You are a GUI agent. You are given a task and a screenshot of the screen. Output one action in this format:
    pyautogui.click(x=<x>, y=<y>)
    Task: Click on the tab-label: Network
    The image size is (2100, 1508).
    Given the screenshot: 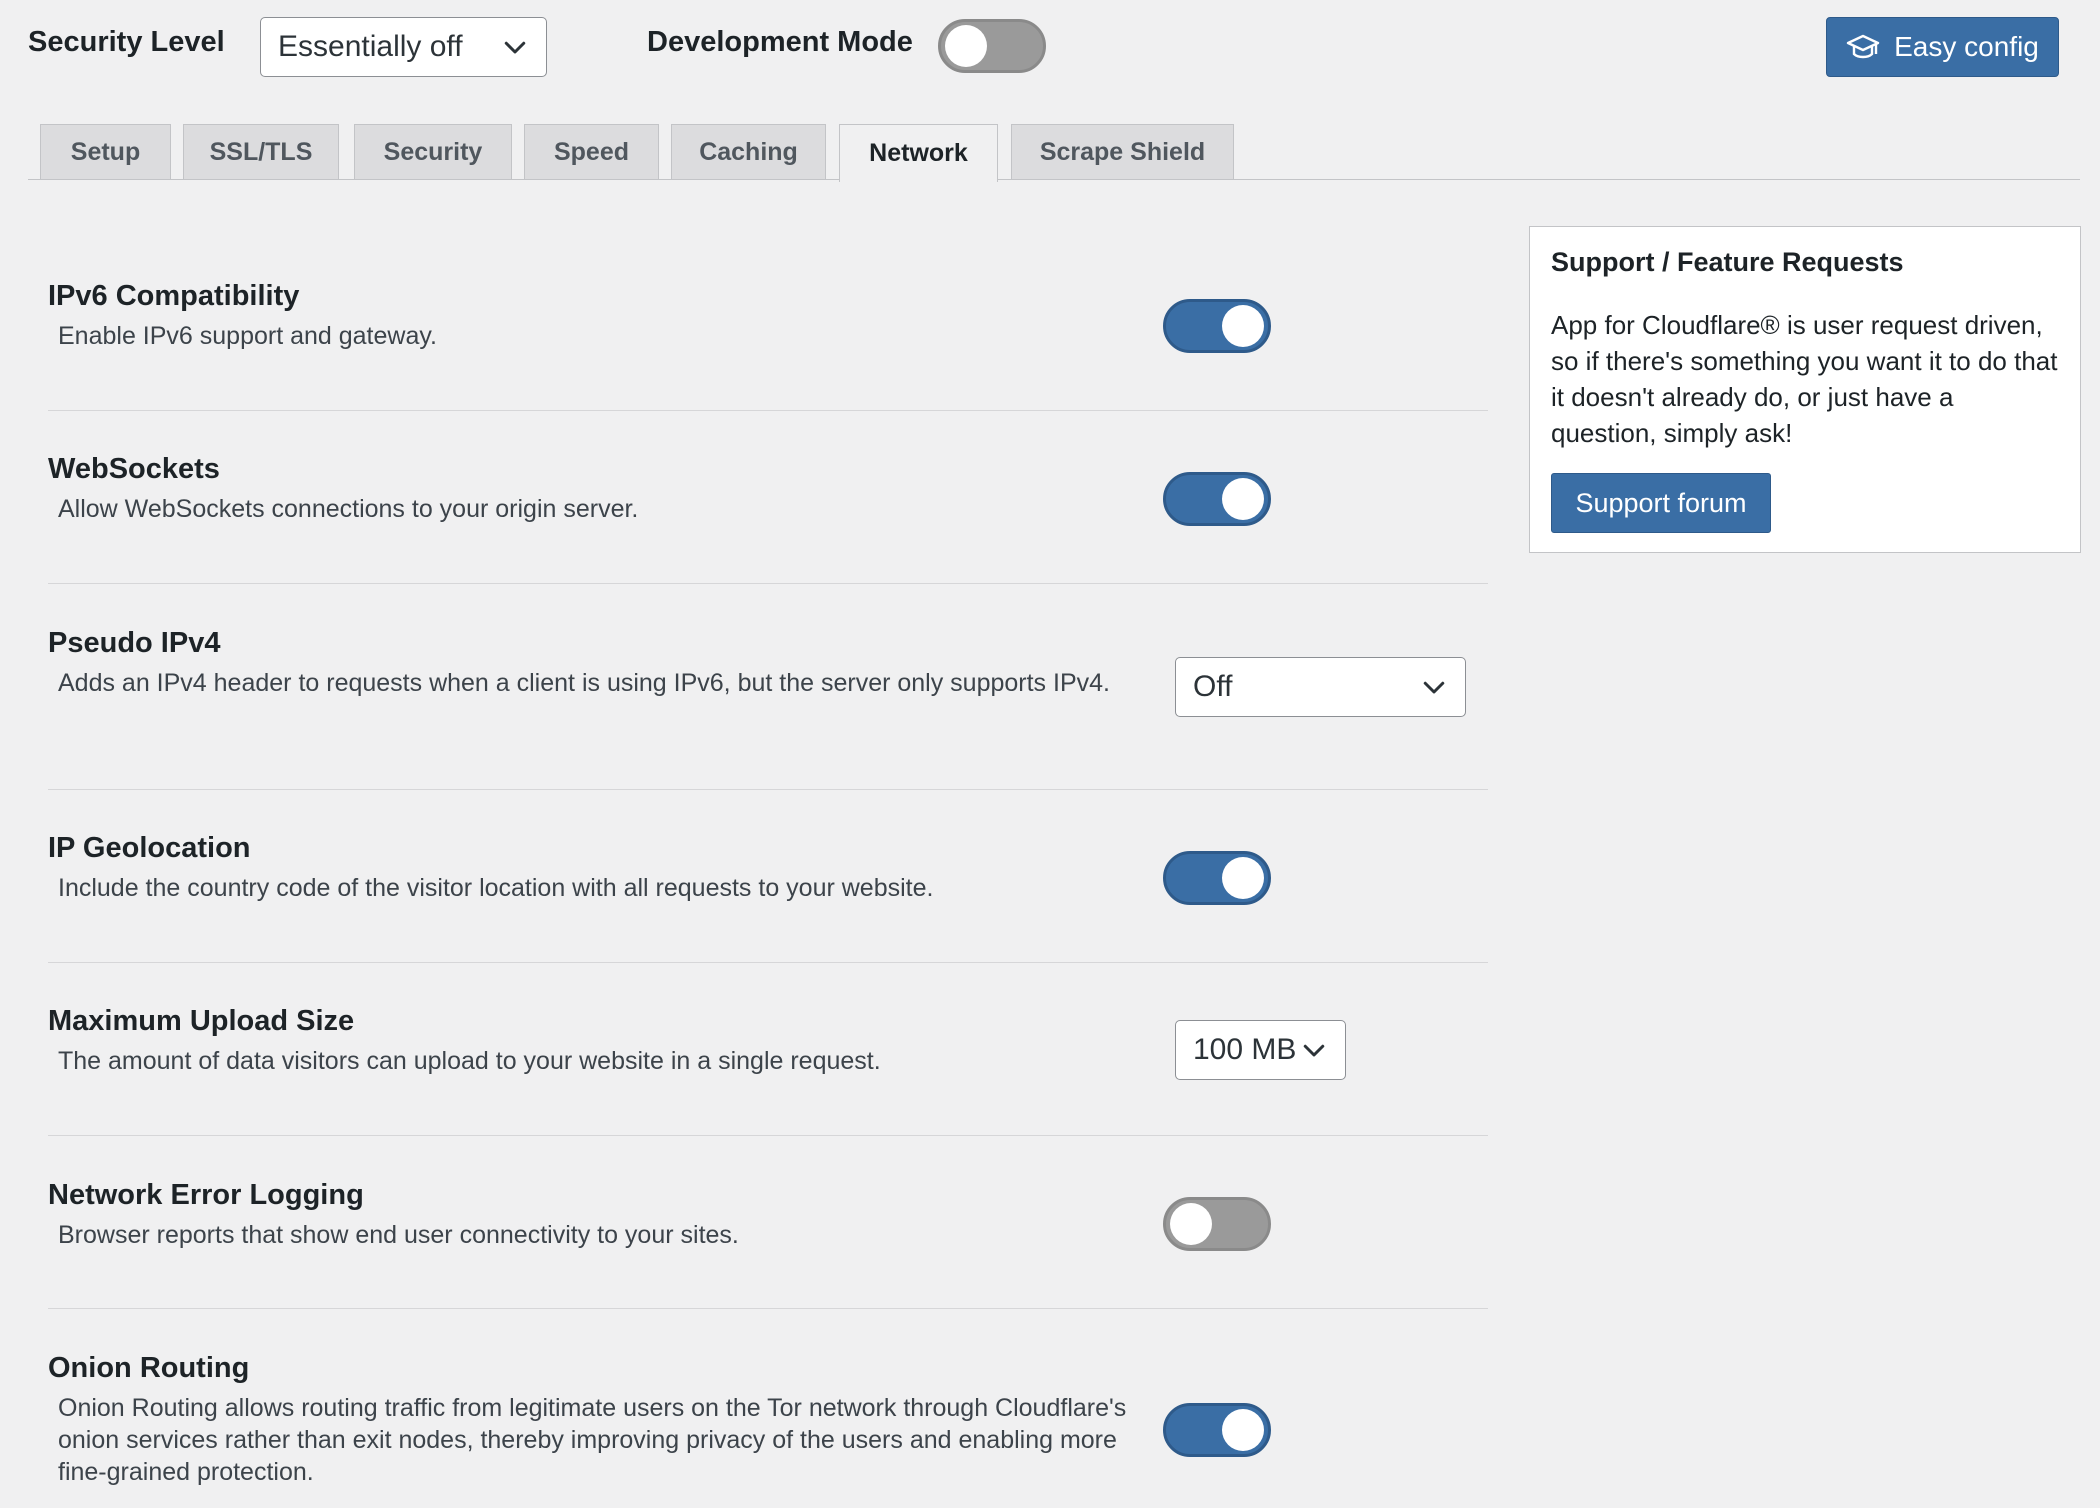 What is the action you would take?
    pyautogui.click(x=918, y=153)
    